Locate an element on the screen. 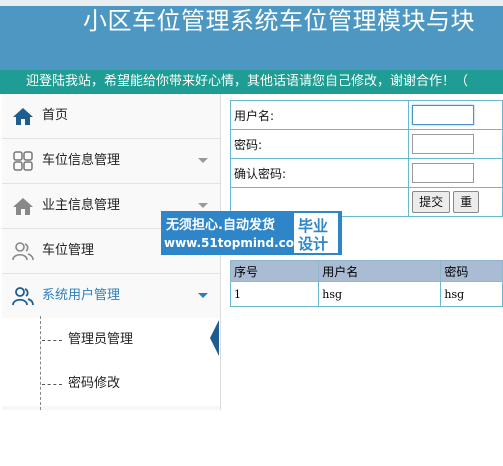 This screenshot has width=503, height=466. sidebar-subitem-label: 密码修改 is located at coordinates (94, 383).